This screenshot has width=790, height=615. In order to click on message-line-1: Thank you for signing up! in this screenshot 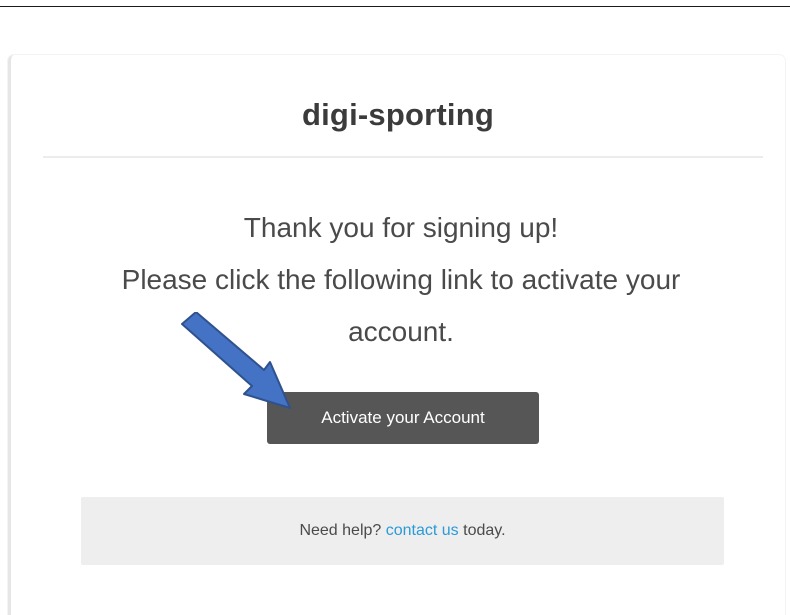, I will do `click(401, 227)`.